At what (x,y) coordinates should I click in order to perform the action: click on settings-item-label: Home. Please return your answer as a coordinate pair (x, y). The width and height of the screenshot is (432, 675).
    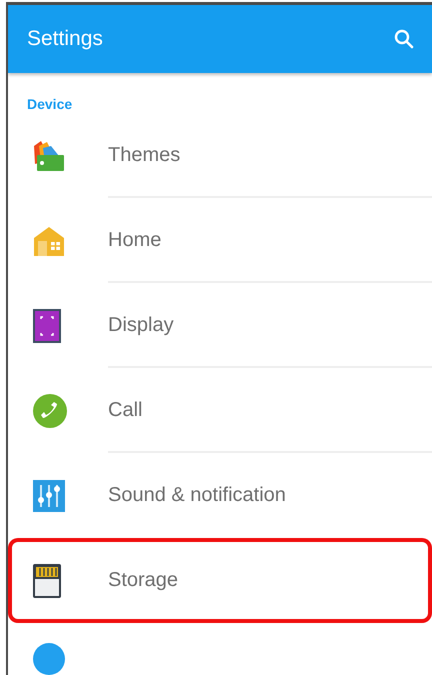
    Looking at the image, I should click on (135, 240).